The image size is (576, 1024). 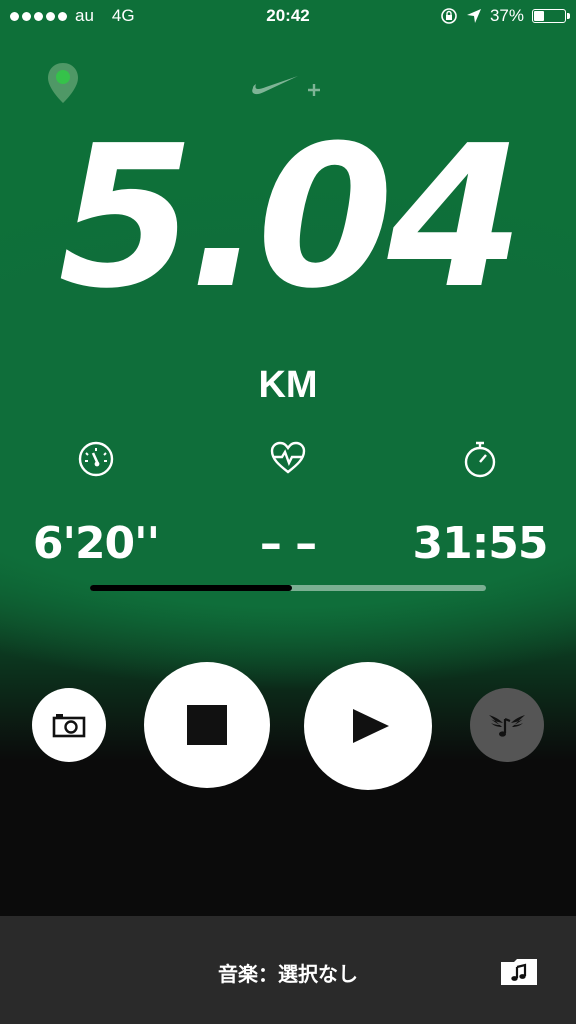 I want to click on music-folder-icon, so click(x=519, y=971).